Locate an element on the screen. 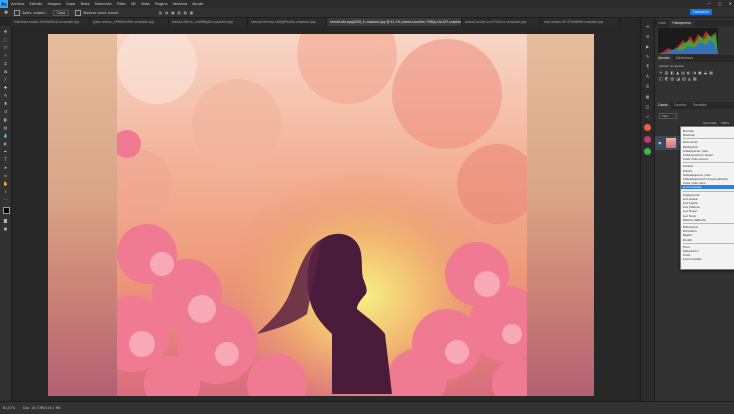 This screenshot has height=414, width=734. history-brush-icon: ↺ is located at coordinates (5, 111).